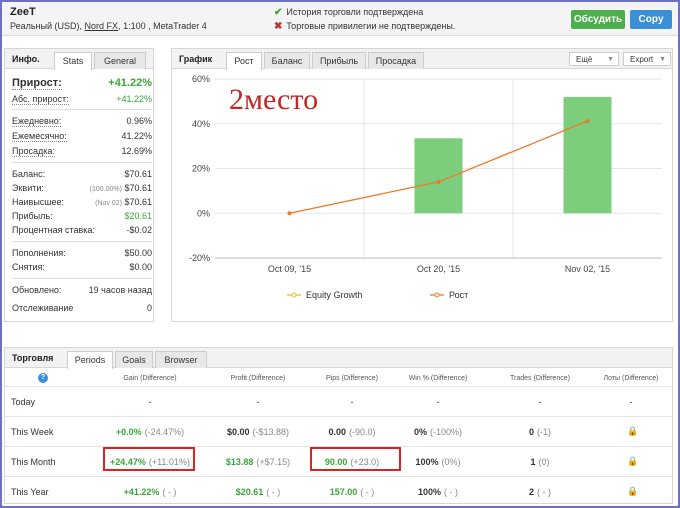  I want to click on header-lots: Лоты (Difference), so click(631, 378).